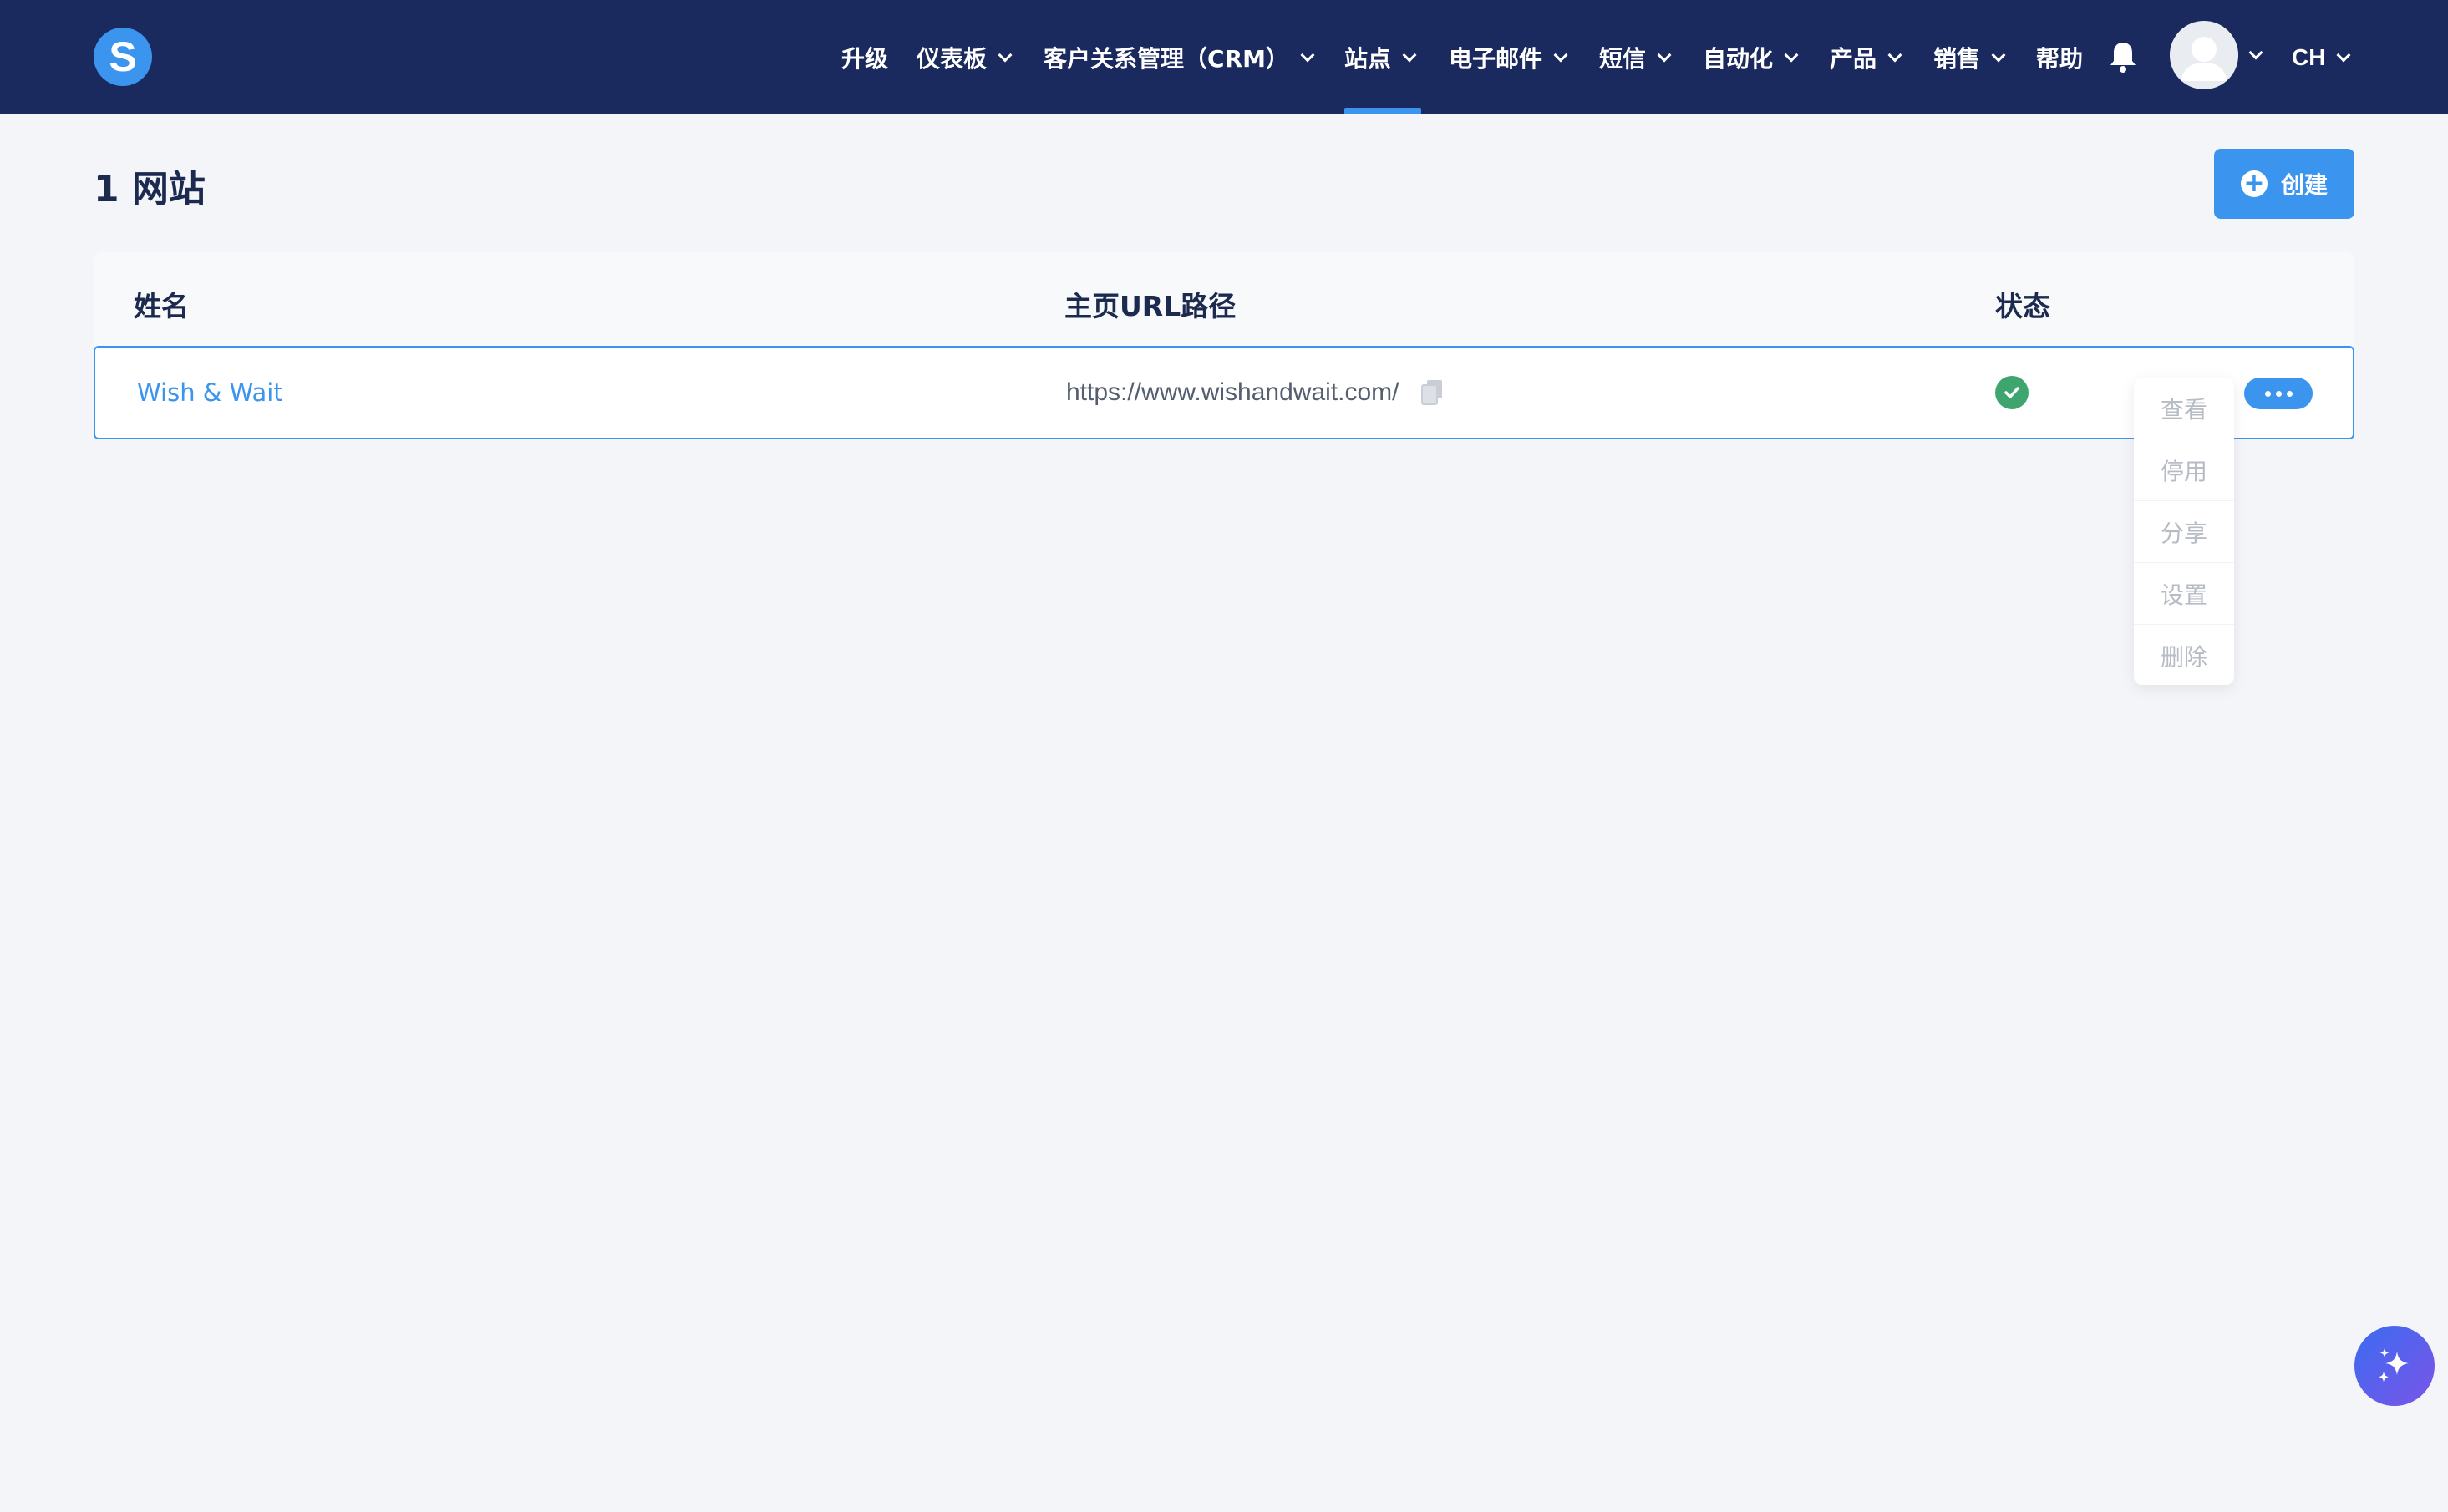  I want to click on nav-item-label: 站点, so click(1368, 58).